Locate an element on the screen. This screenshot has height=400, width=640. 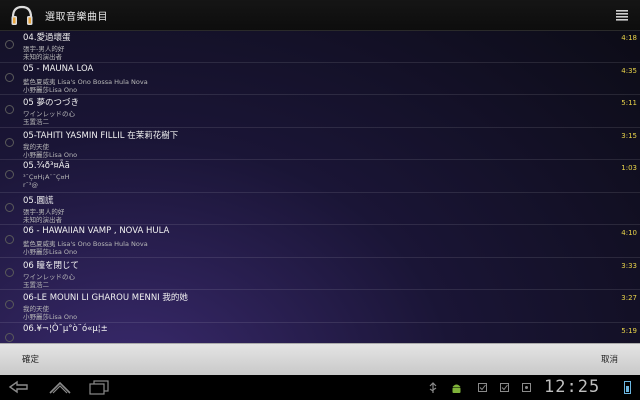
system-bar: 12:25 is located at coordinates (320, 387).